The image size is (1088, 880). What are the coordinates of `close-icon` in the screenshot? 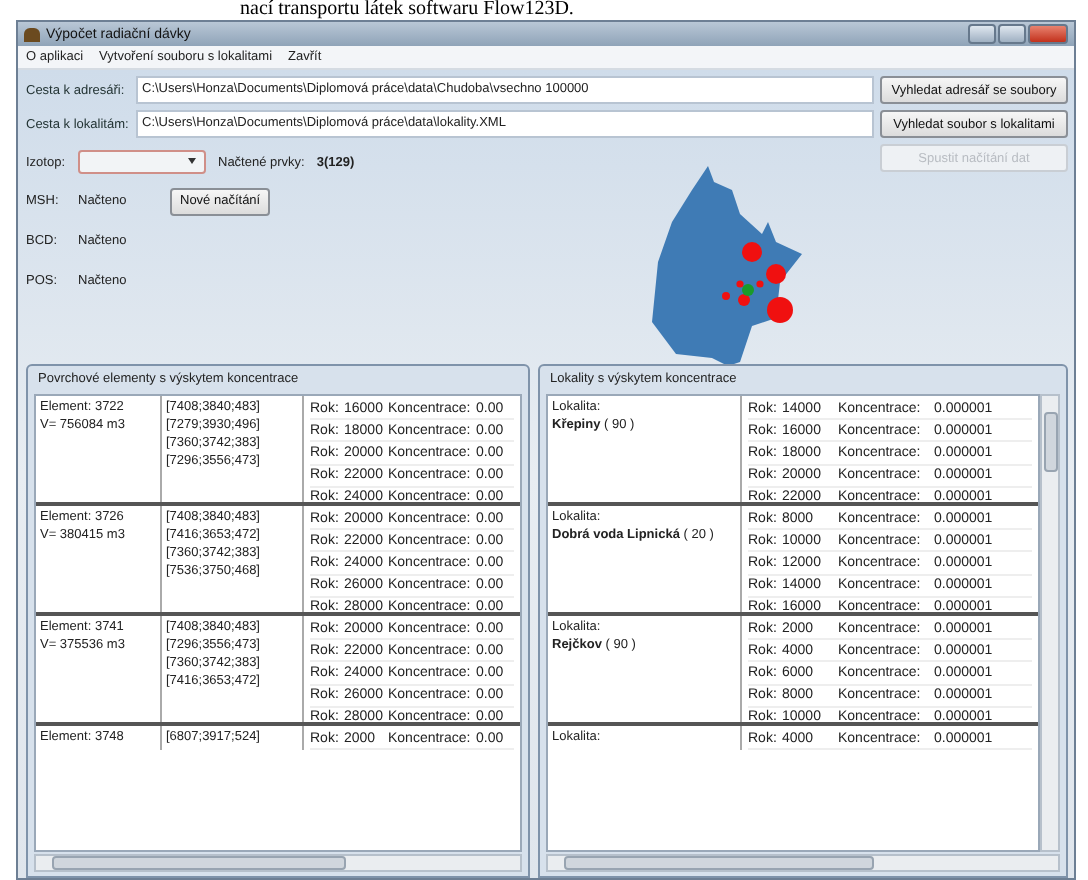 It's located at (1048, 34).